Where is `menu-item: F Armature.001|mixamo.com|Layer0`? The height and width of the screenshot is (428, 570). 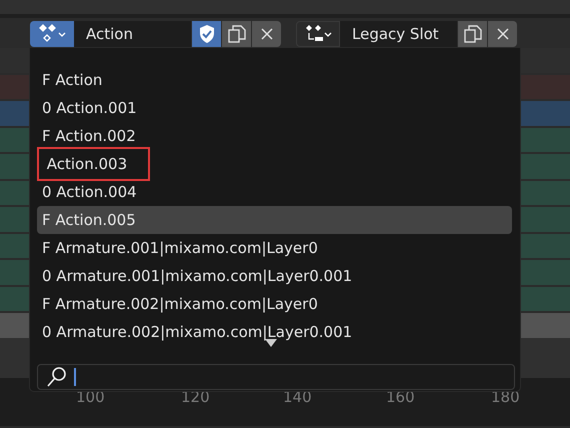
menu-item: F Armature.001|mixamo.com|Layer0 is located at coordinates (274, 248).